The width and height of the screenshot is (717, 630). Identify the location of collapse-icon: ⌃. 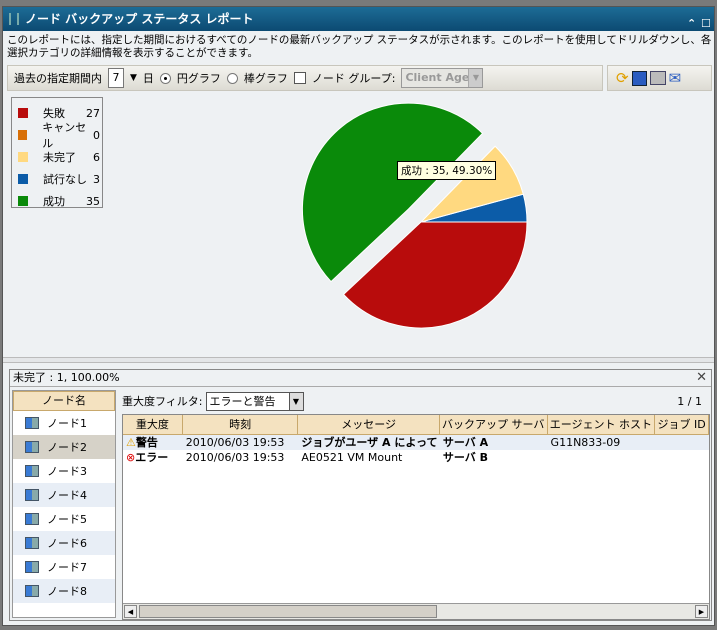
(691, 24).